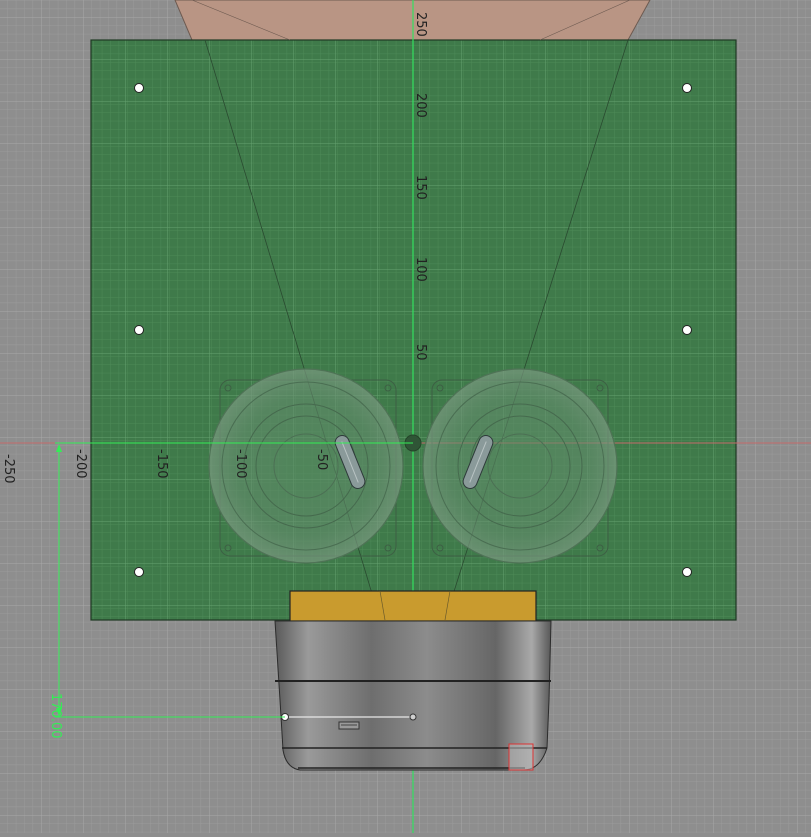  Describe the element at coordinates (413, 717) in the screenshot. I see `sketch-point-icon` at that location.